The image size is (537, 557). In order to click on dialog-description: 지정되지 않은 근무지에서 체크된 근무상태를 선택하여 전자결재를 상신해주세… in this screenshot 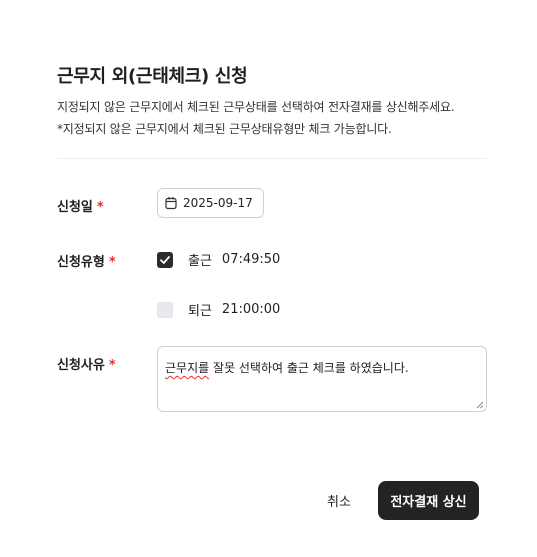, I will do `click(256, 107)`.